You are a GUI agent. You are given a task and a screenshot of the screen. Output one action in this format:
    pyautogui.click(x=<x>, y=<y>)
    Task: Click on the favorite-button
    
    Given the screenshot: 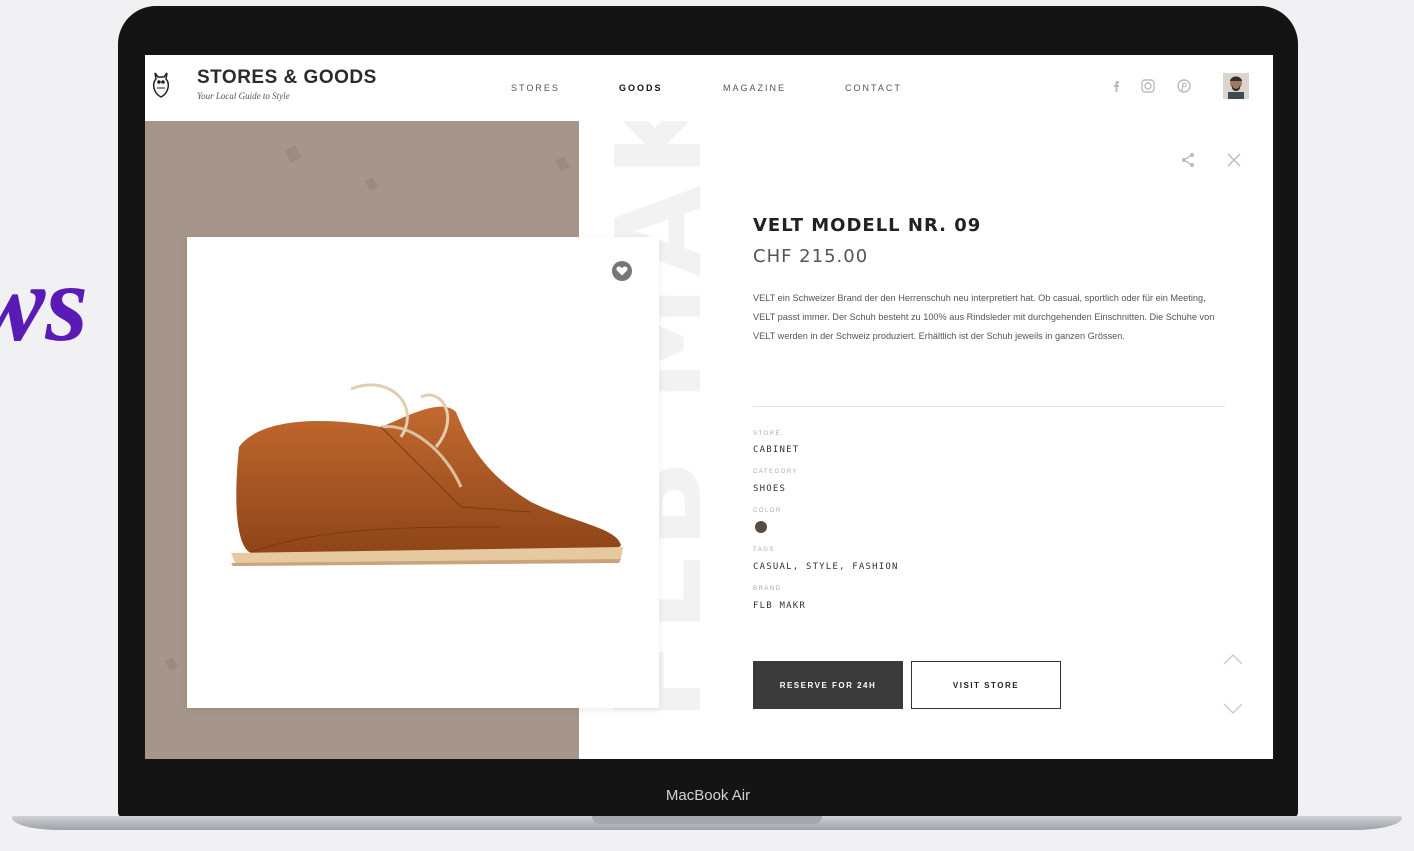 What is the action you would take?
    pyautogui.click(x=622, y=271)
    